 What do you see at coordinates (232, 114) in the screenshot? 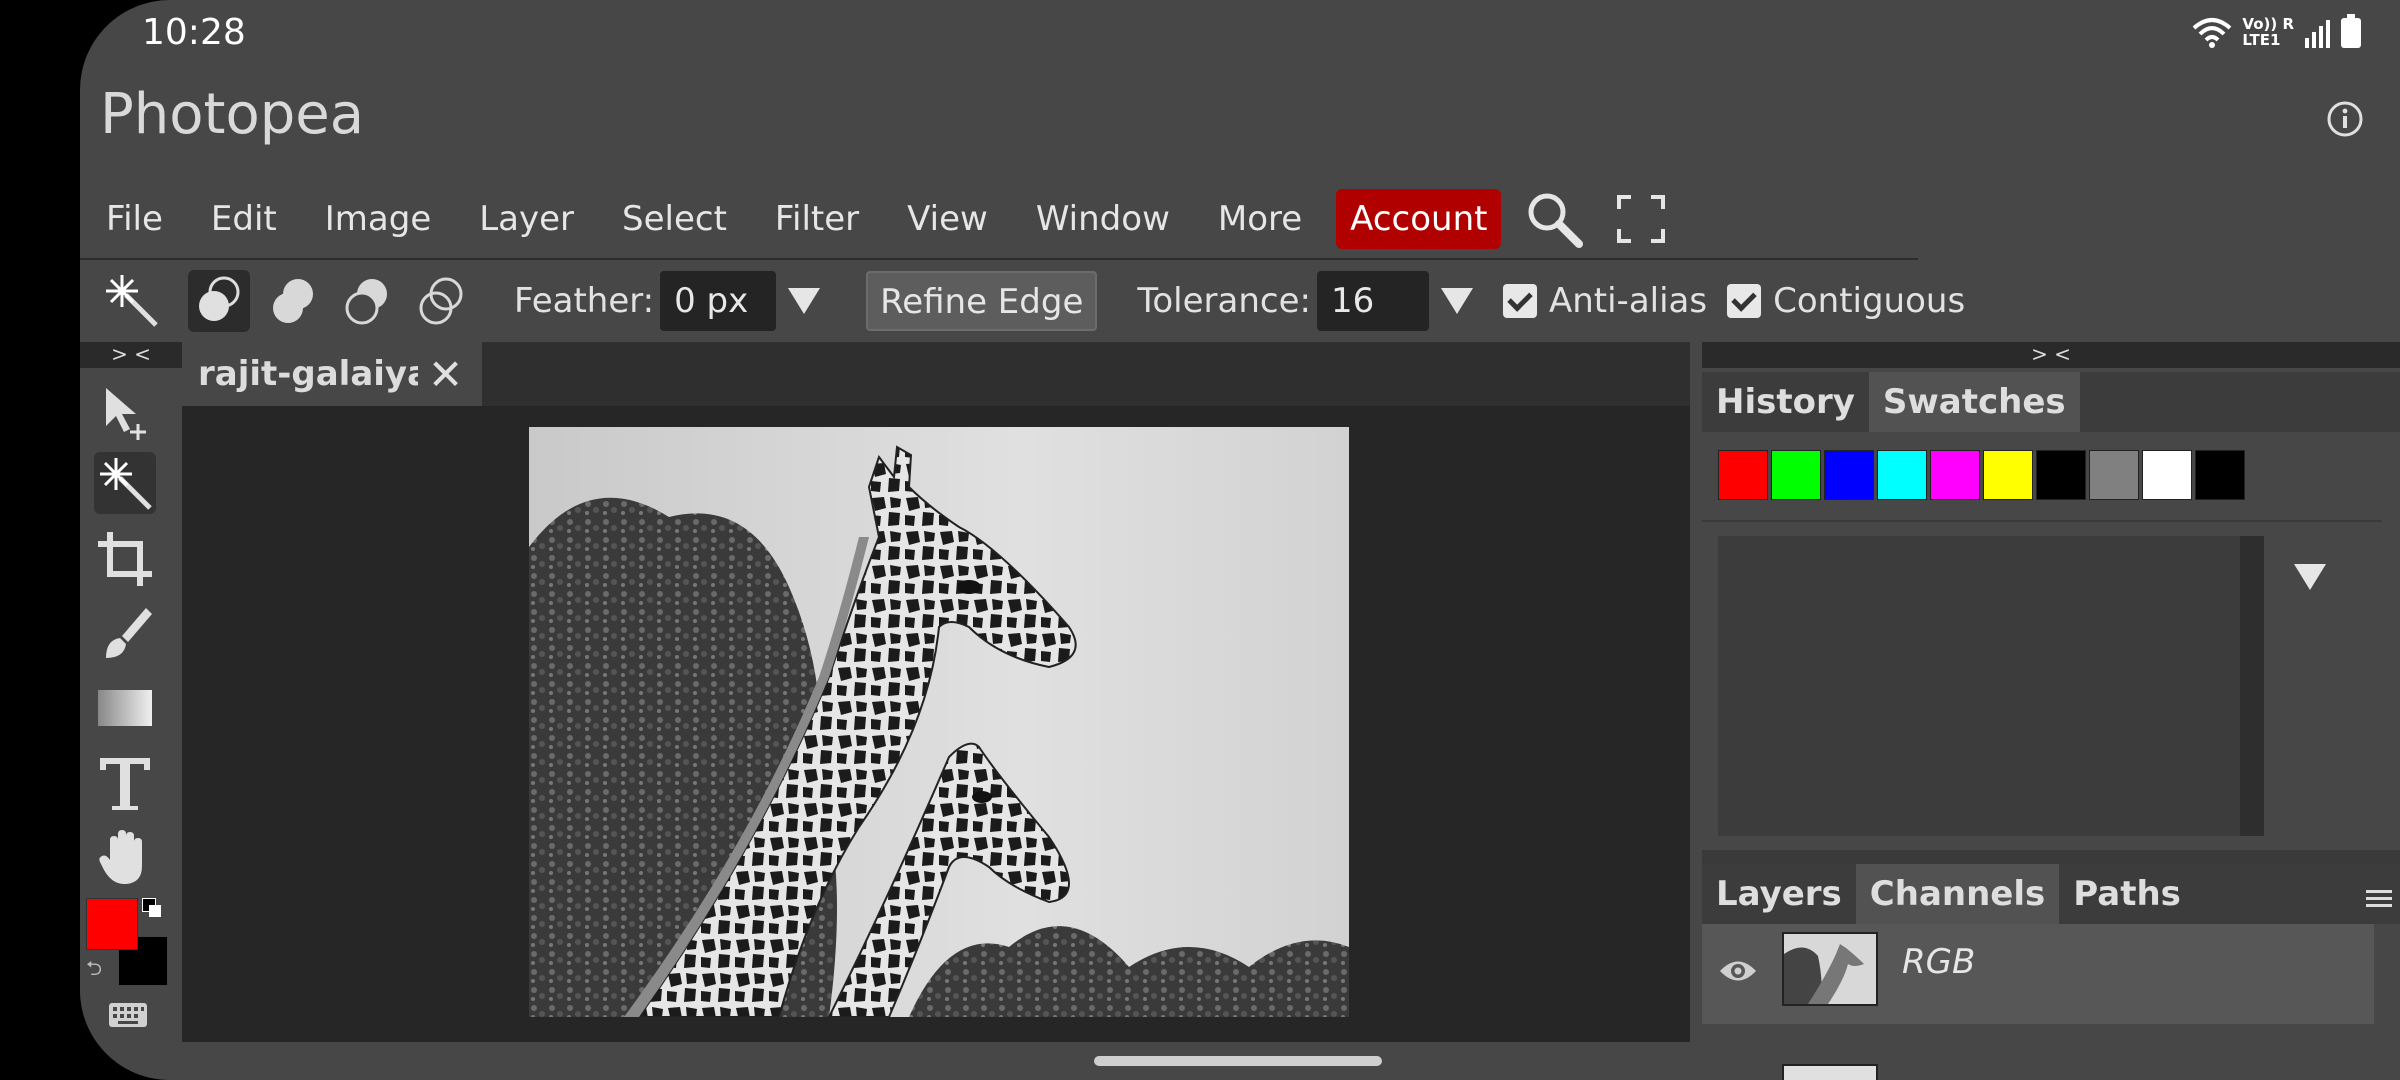
I see `app-title: Photopea` at bounding box center [232, 114].